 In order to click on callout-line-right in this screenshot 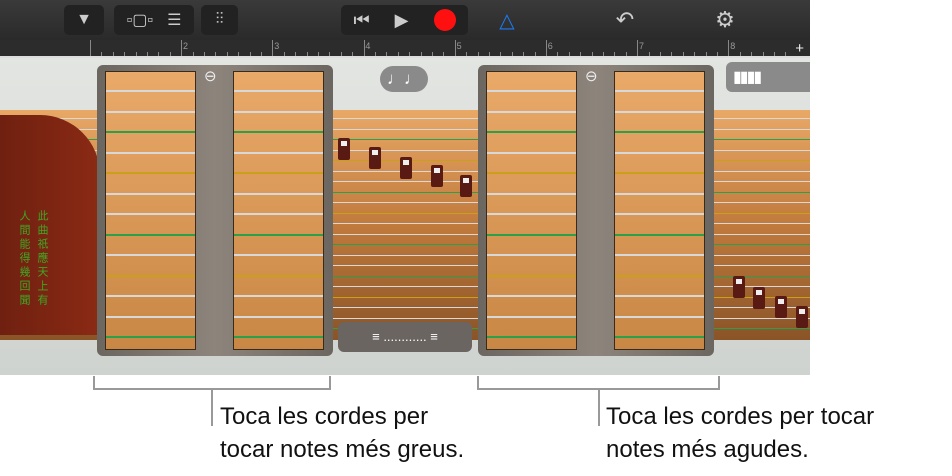, I will do `click(599, 408)`.